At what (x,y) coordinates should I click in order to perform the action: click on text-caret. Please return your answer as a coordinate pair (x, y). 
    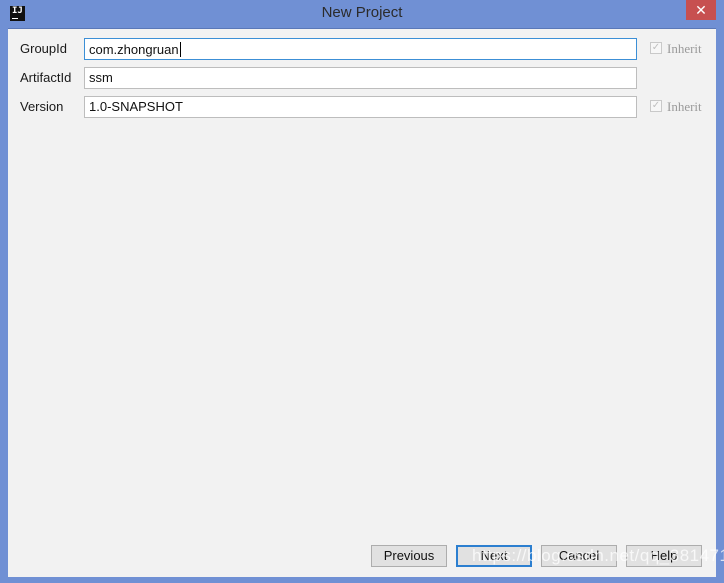
    Looking at the image, I should click on (180, 49).